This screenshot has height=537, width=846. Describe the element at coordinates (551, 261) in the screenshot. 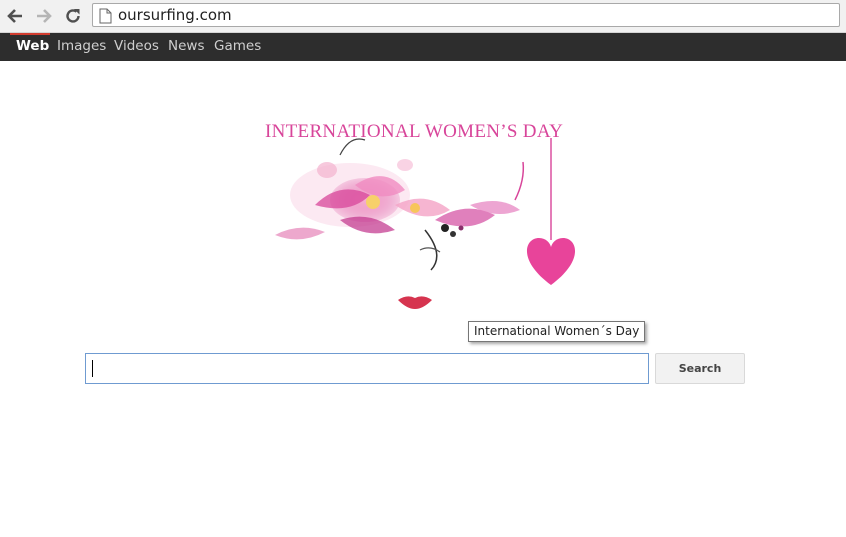

I see `heart-icon` at that location.